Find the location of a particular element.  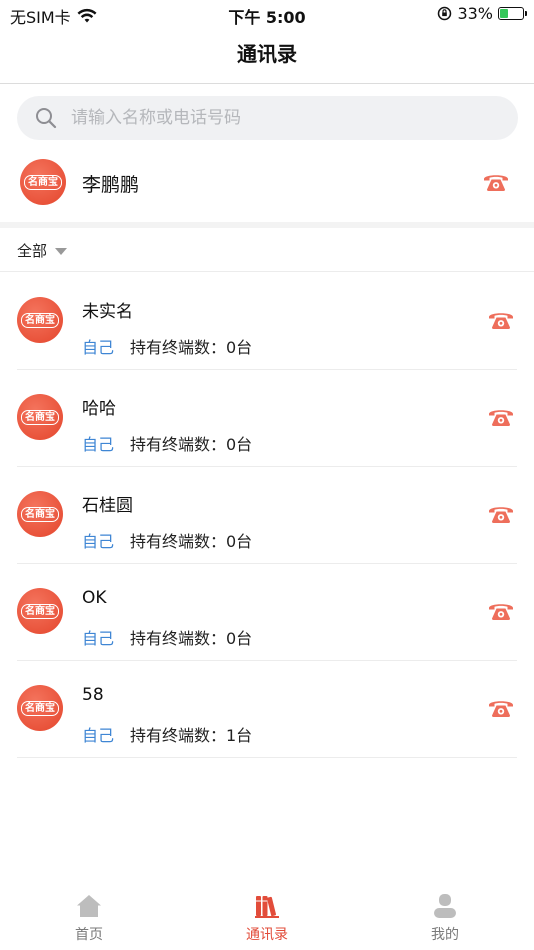

battery-cap is located at coordinates (526, 13).